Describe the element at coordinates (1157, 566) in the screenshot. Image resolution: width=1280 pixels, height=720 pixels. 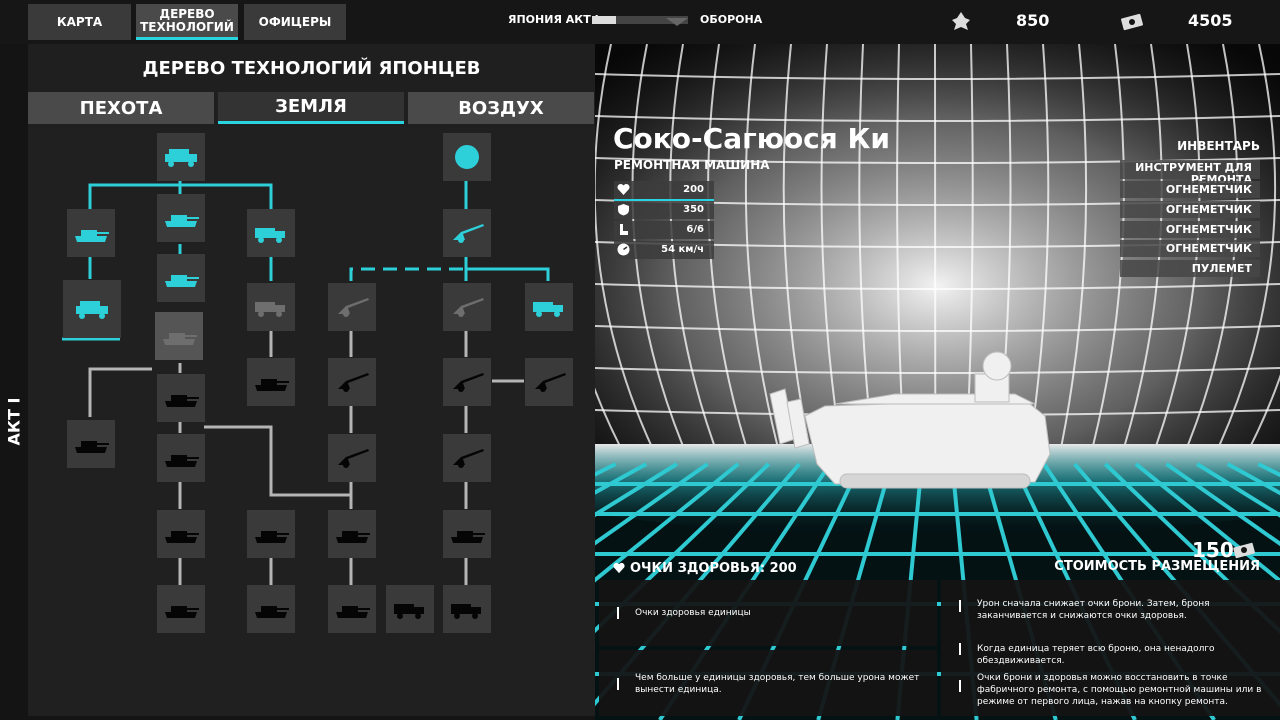
I see `deploy-cost-label: СТОИМОСТЬ РАЗМЕЩЕНИЯ` at that location.